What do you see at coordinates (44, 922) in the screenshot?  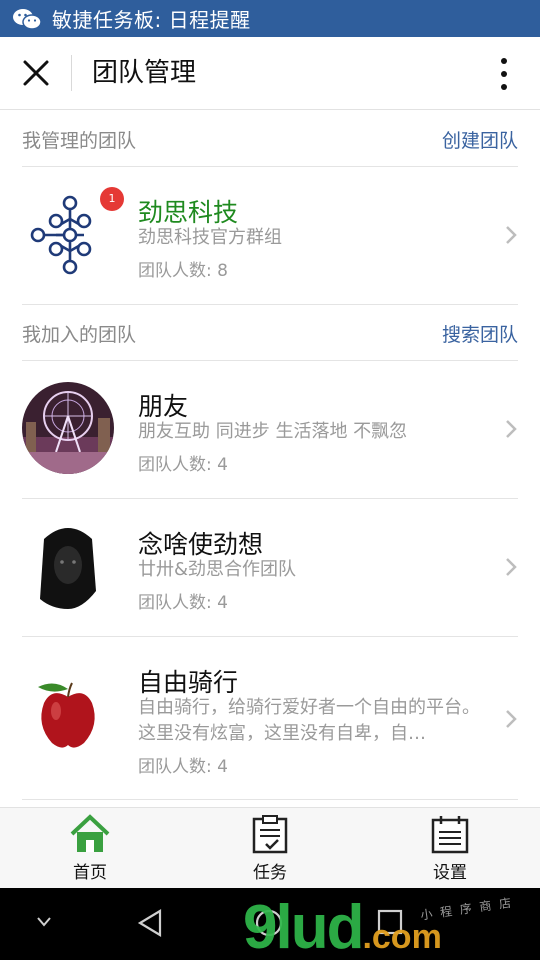 I see `chevron-down-icon` at bounding box center [44, 922].